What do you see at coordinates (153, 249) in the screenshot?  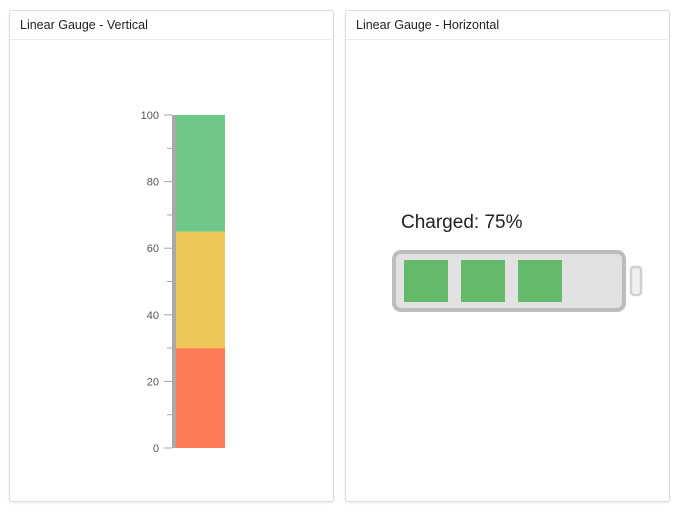 I see `tick-label: 60` at bounding box center [153, 249].